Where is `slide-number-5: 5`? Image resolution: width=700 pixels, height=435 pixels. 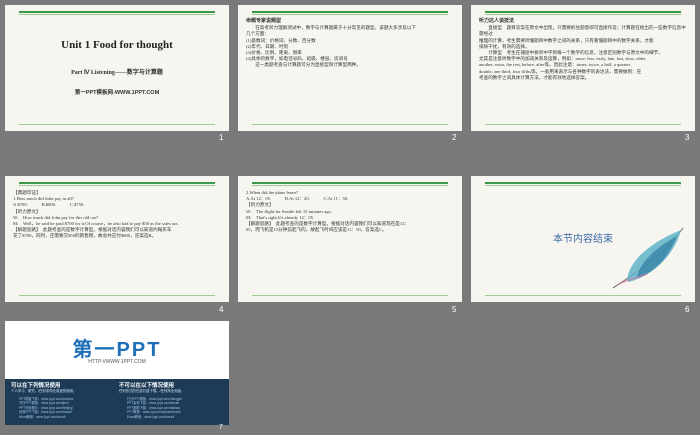
slide-number-5: 5 is located at coordinates (454, 309).